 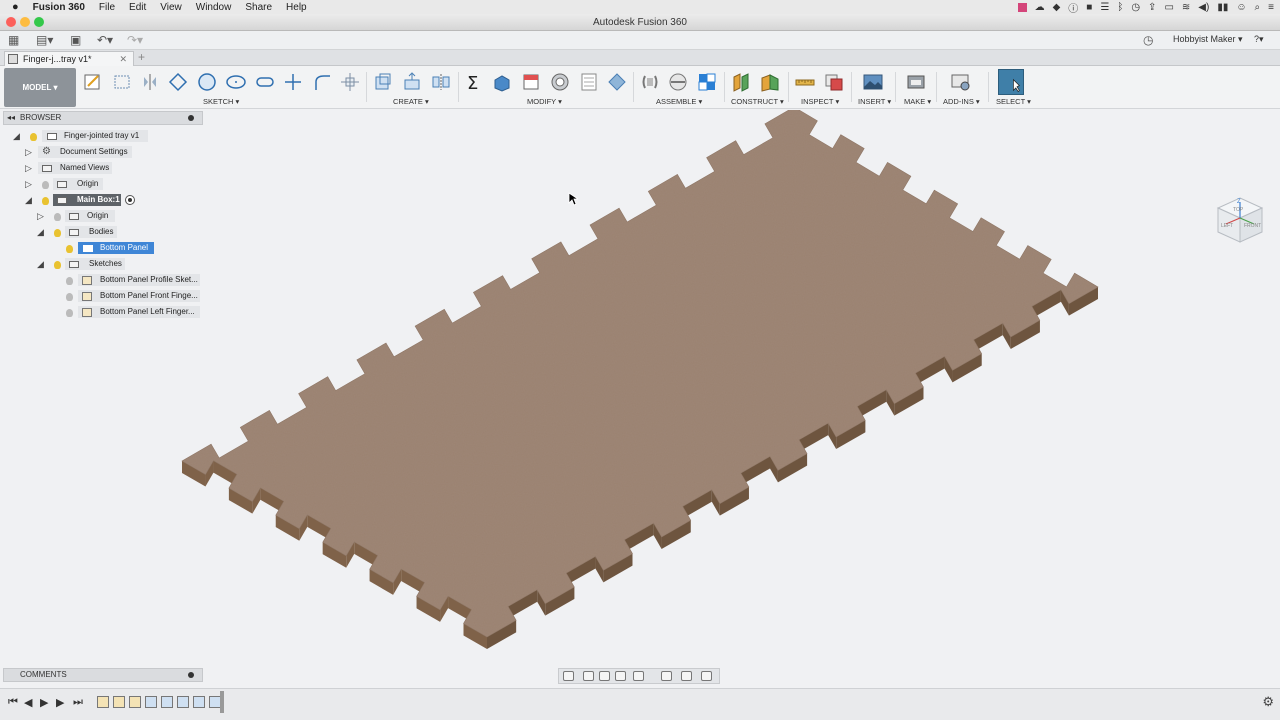 I want to click on tree-main-box-origin: Origin, so click(x=90, y=216).